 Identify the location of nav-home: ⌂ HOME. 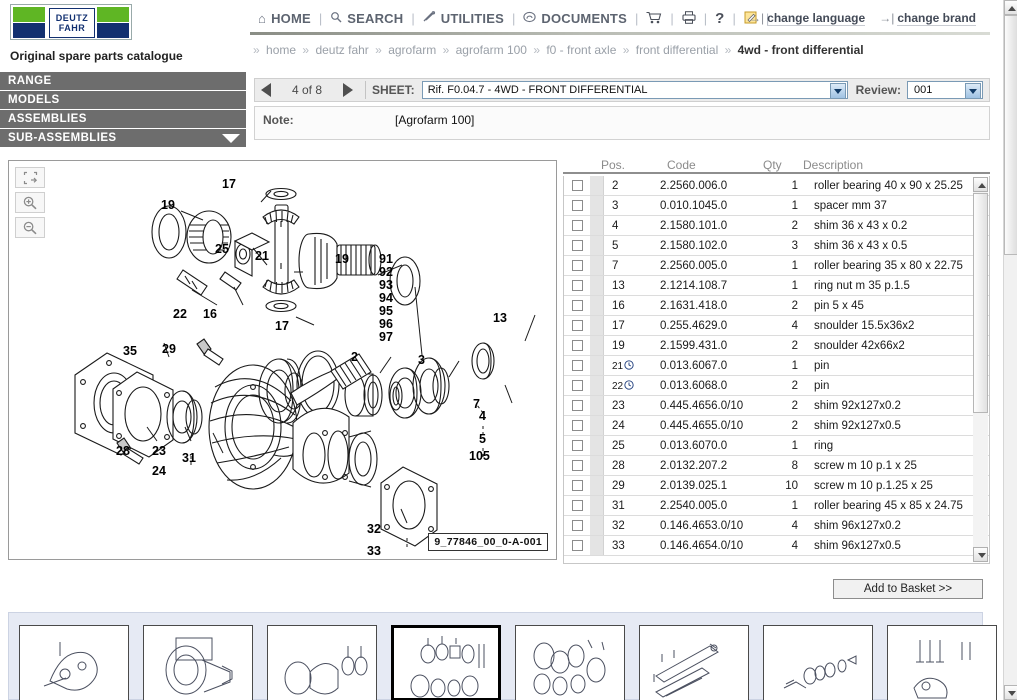
(284, 18).